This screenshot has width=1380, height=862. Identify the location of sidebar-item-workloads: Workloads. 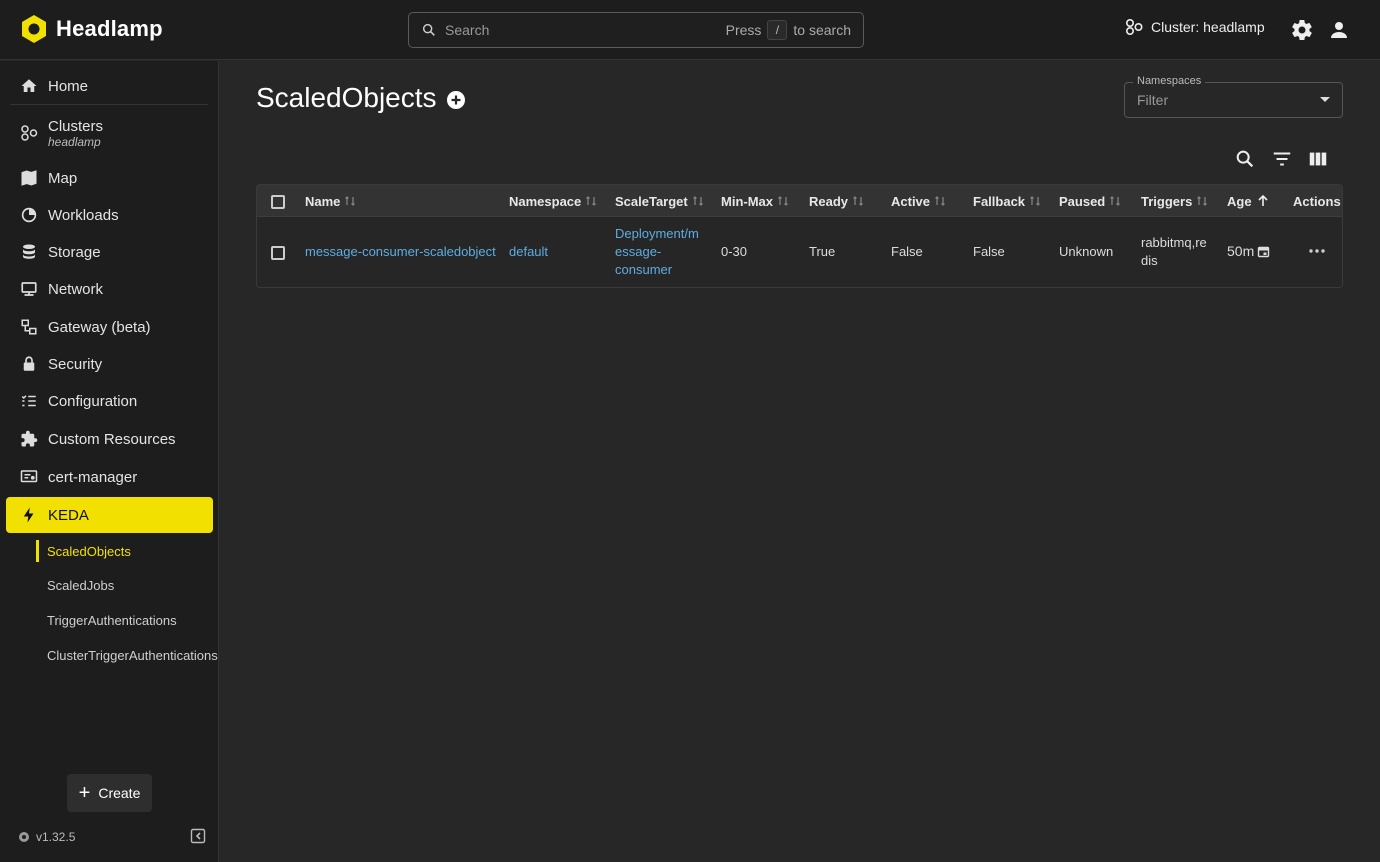
(109, 215).